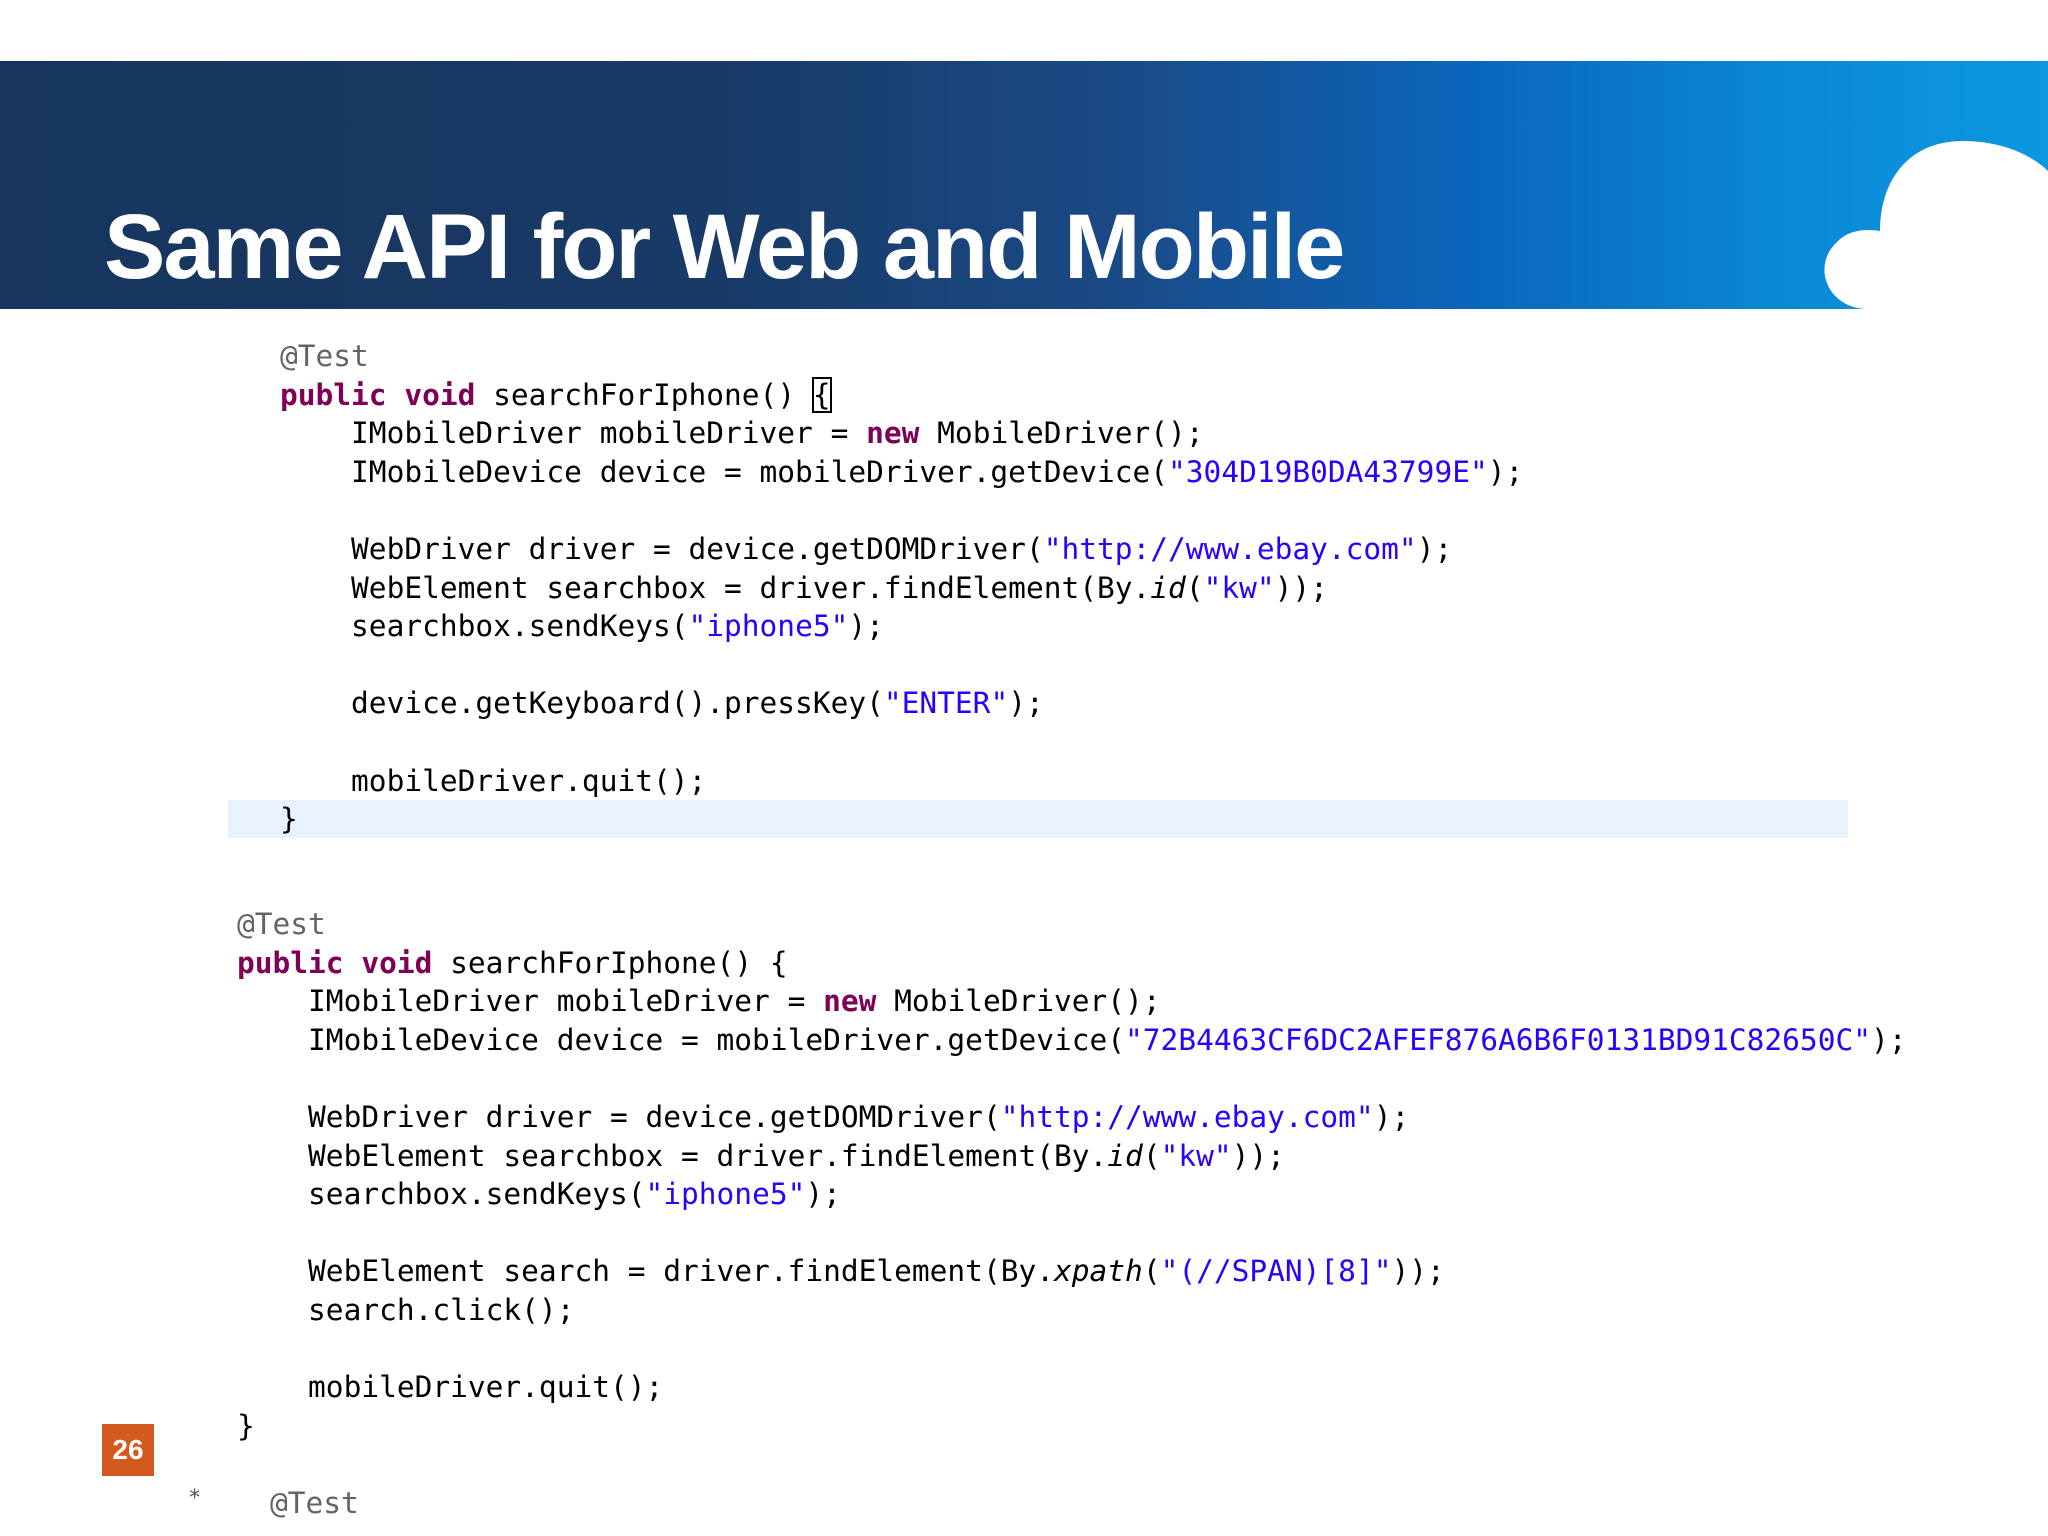  What do you see at coordinates (128, 1450) in the screenshot?
I see `page-number-badge: 26` at bounding box center [128, 1450].